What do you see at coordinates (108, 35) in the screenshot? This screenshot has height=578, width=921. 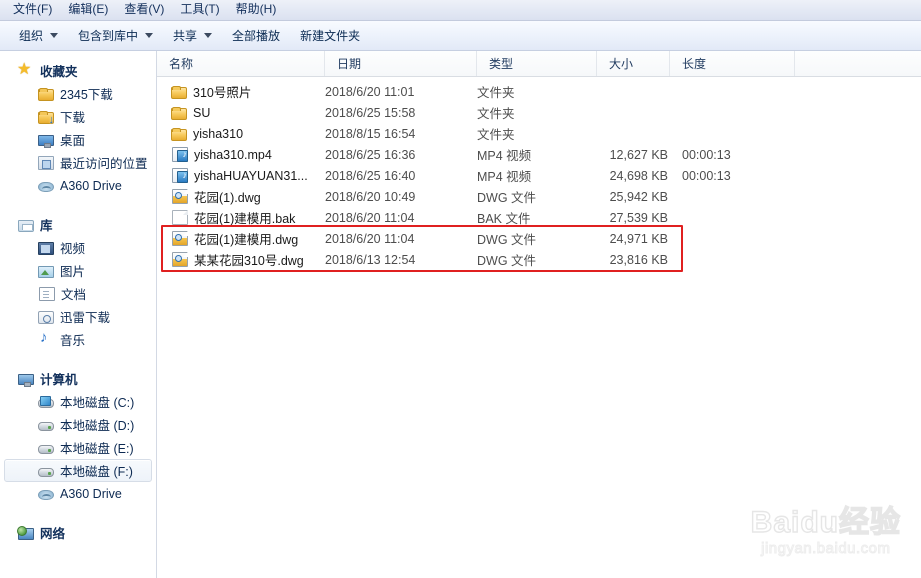 I see `include-in-library-button-label: 包含到库中` at bounding box center [108, 35].